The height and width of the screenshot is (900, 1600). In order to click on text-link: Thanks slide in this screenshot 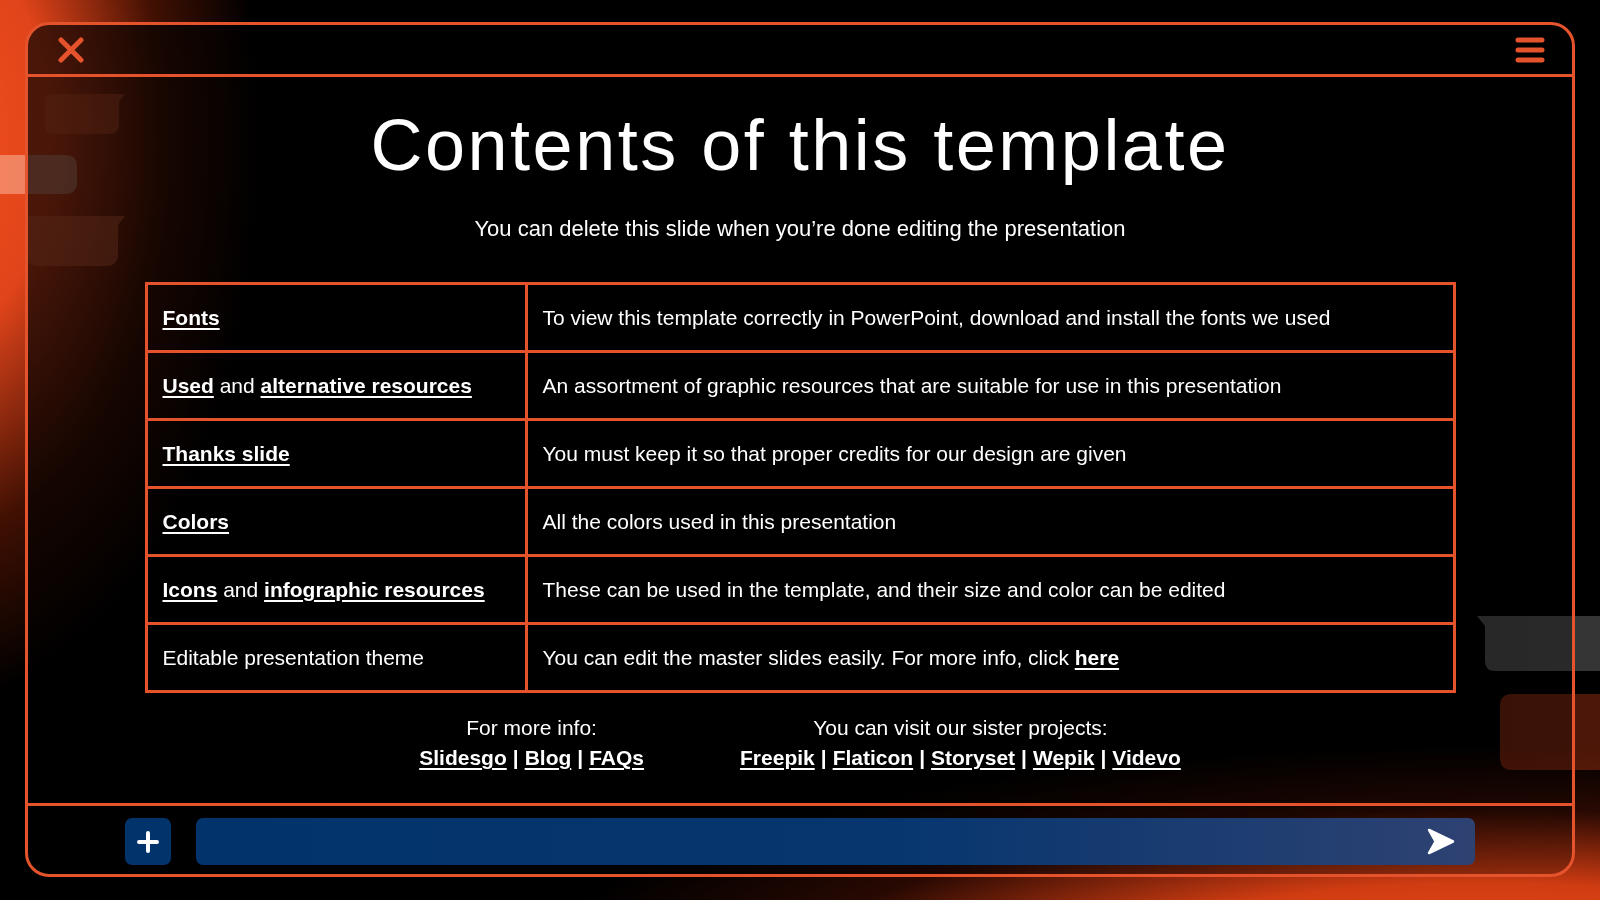, I will do `click(226, 453)`.